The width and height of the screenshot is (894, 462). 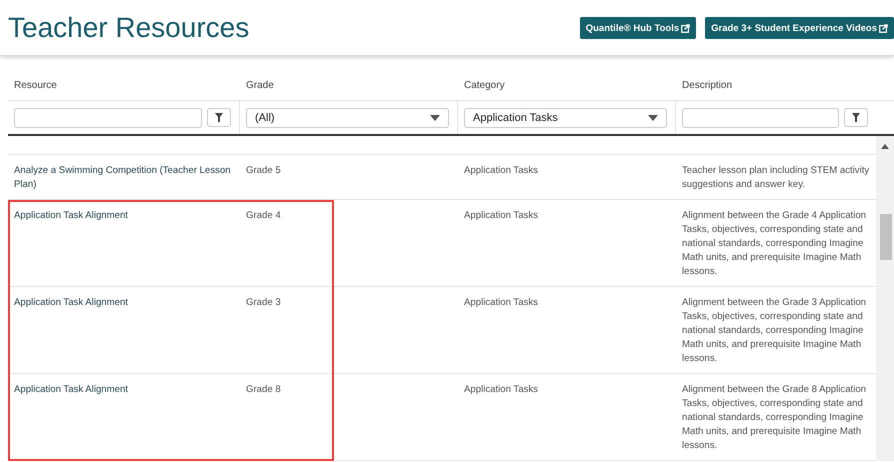 I want to click on link-button: Quantile® Hub Tools, so click(x=638, y=28).